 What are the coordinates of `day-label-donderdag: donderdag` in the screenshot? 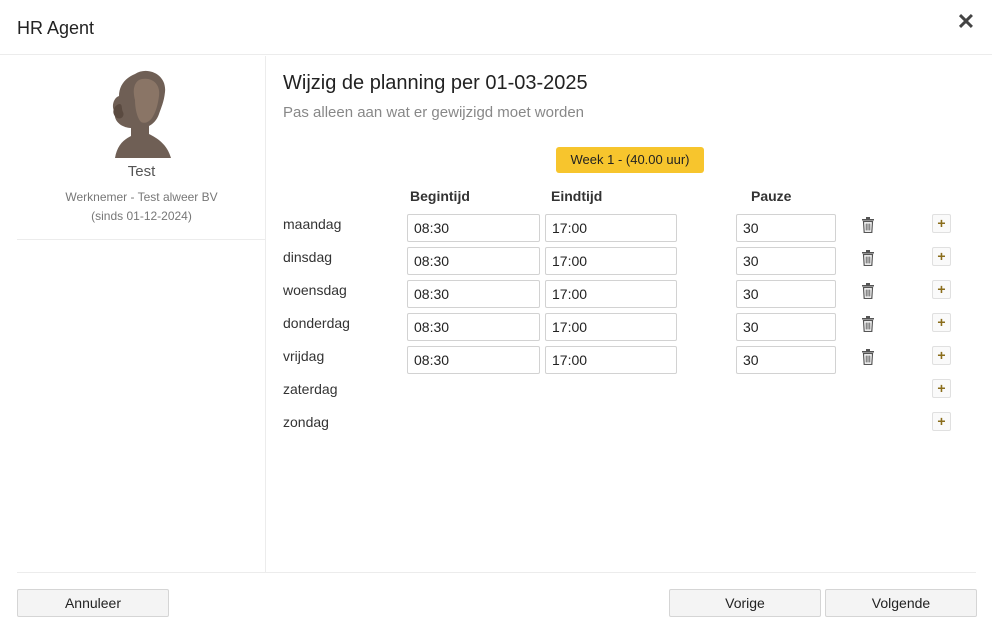 It's located at (316, 323).